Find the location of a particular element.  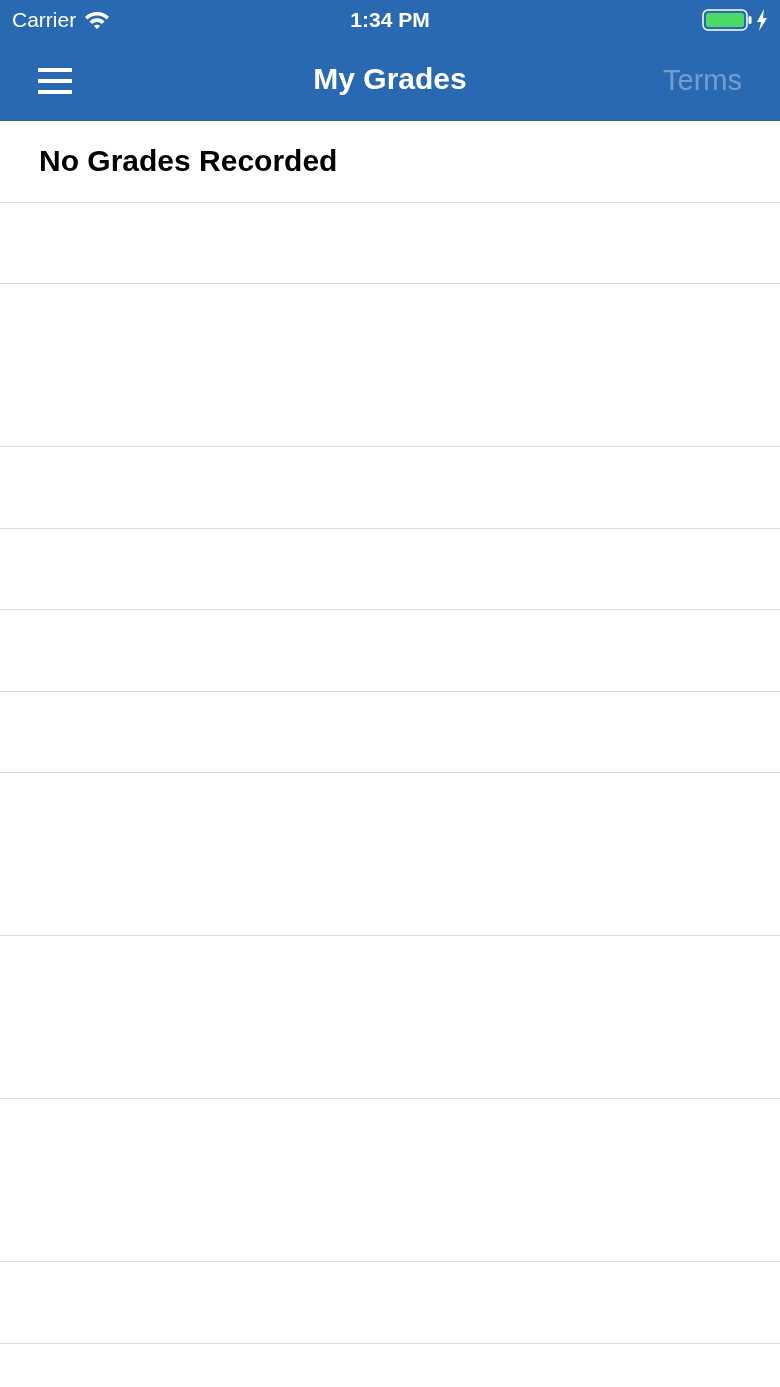

wifi-icon is located at coordinates (97, 20).